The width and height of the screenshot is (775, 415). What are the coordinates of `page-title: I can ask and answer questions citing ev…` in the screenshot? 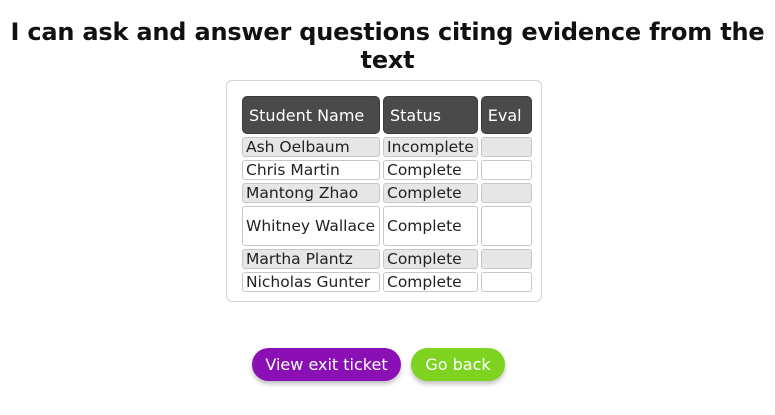 It's located at (387, 46).